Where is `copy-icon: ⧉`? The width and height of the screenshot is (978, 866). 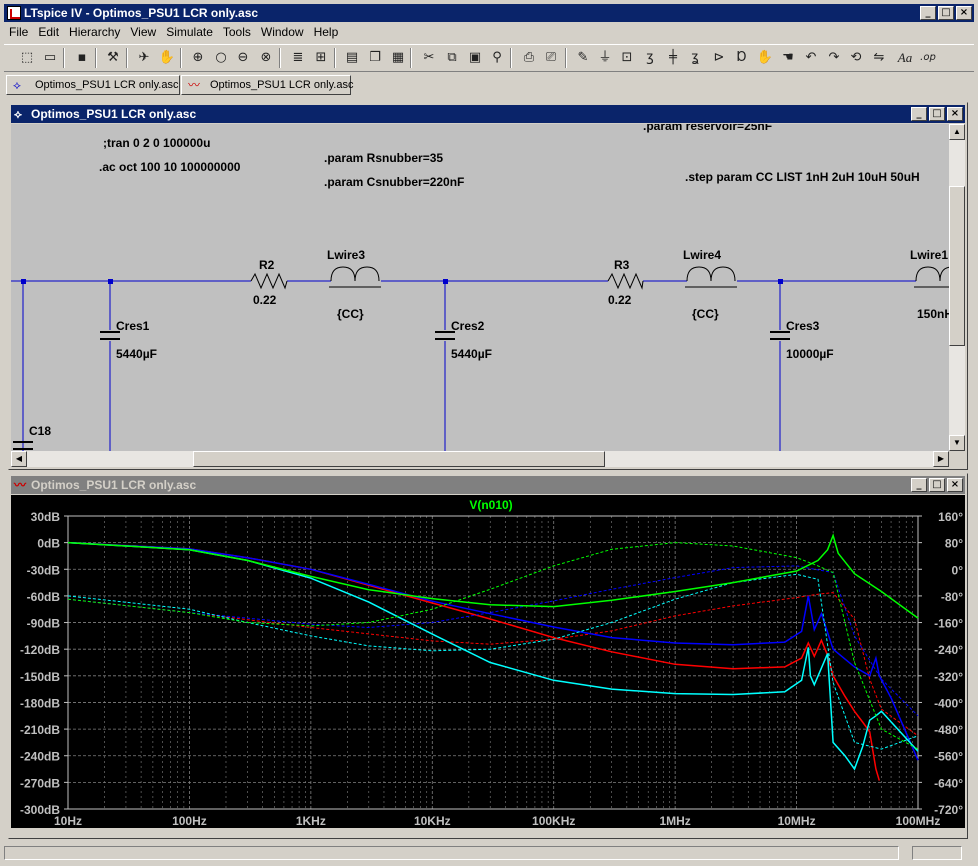
copy-icon: ⧉ is located at coordinates (452, 58).